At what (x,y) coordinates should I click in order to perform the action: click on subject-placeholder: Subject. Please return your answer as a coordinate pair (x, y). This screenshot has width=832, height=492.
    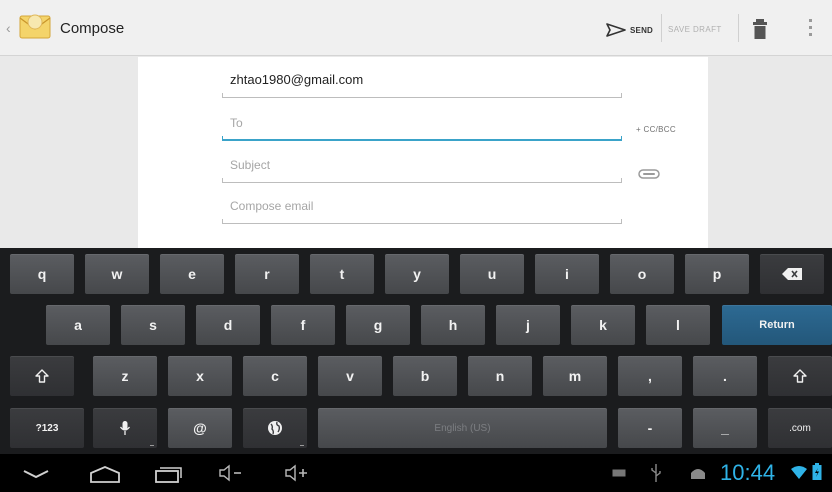
    Looking at the image, I should click on (250, 165).